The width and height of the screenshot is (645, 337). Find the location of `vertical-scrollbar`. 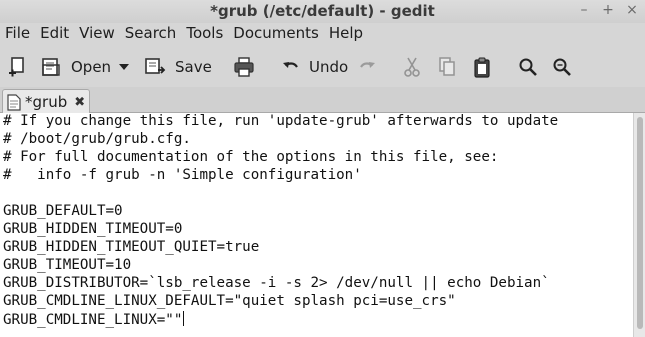

vertical-scrollbar is located at coordinates (639, 225).